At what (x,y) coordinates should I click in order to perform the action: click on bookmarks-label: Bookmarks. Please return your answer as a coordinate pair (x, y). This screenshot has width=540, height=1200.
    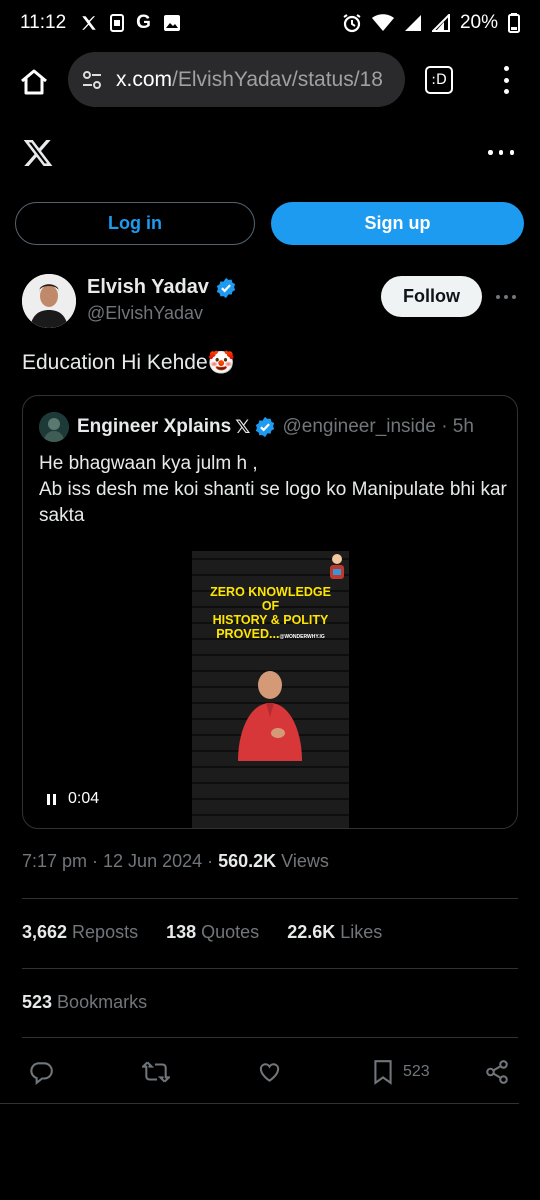
    Looking at the image, I should click on (100, 1002).